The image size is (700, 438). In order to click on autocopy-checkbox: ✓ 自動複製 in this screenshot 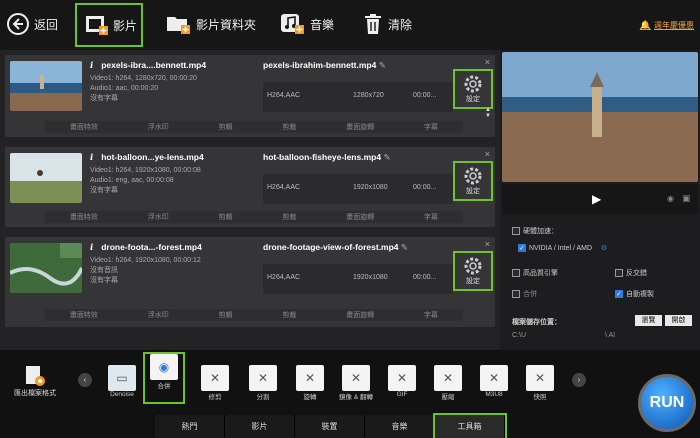, I will do `click(634, 294)`.